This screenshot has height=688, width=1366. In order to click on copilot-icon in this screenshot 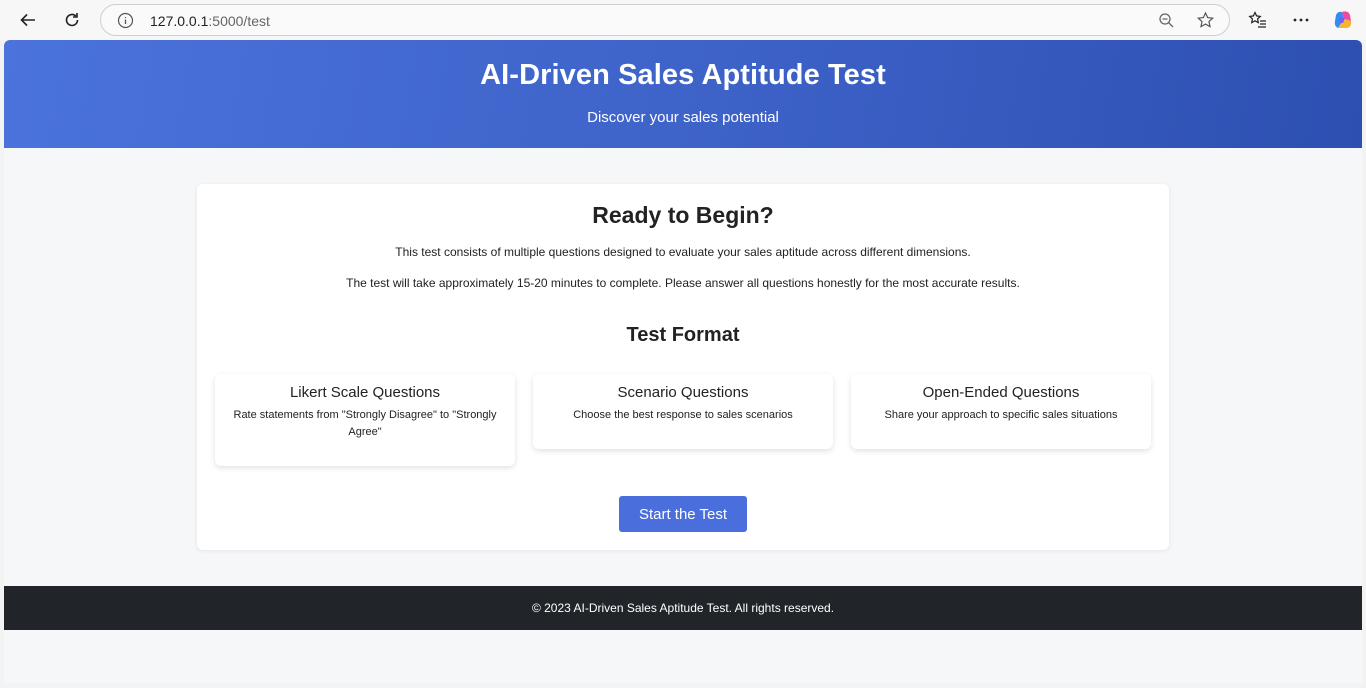, I will do `click(1343, 20)`.